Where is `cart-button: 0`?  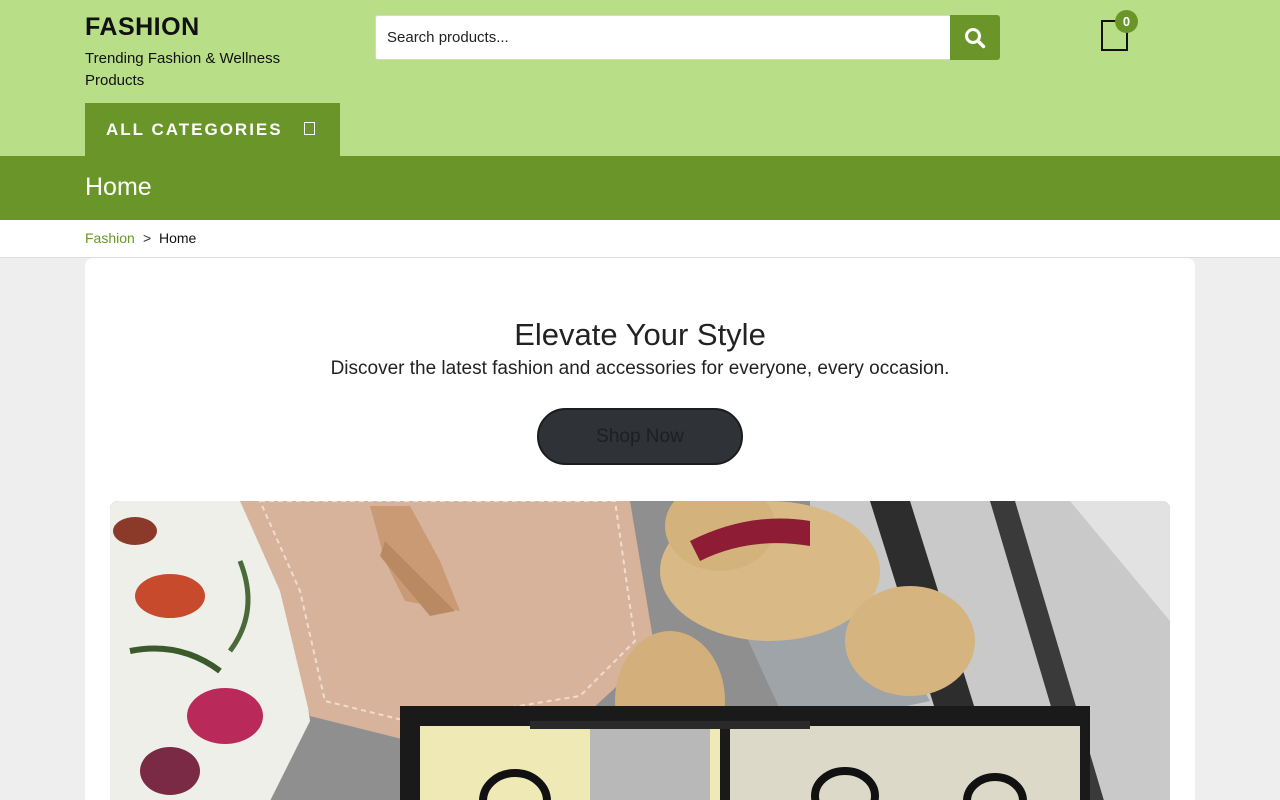
cart-button: 0 is located at coordinates (1120, 32).